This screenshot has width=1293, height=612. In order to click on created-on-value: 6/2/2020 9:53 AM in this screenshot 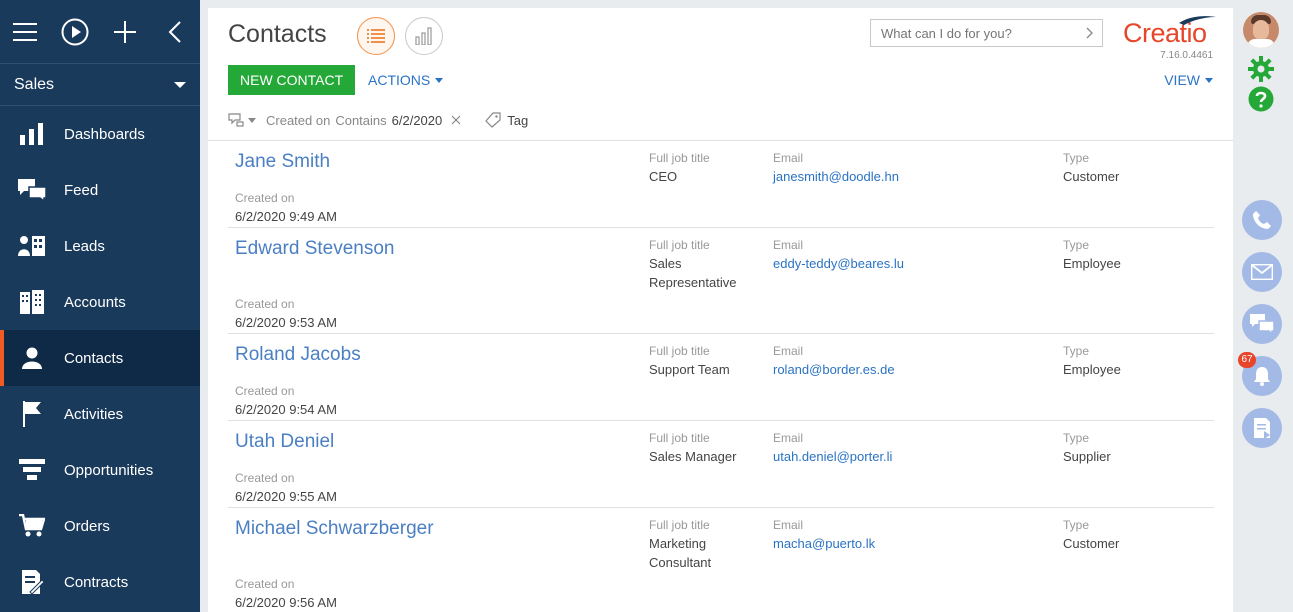, I will do `click(286, 322)`.